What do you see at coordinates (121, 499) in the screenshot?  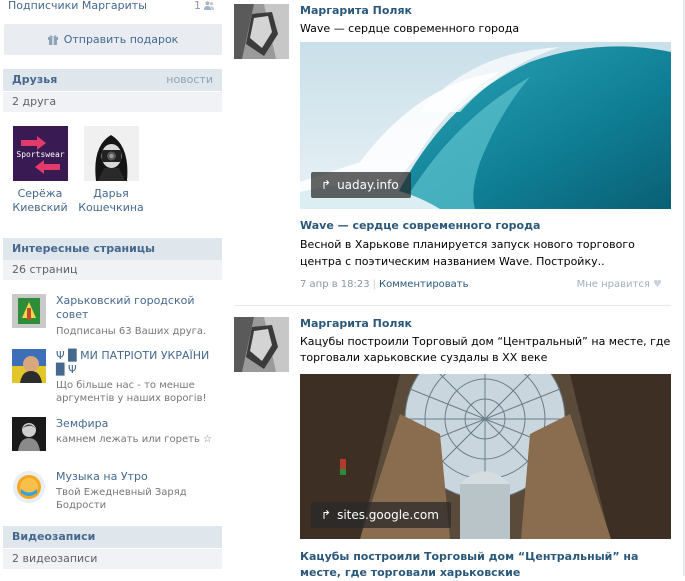 I see `page-desc: Твой Ежедневный Заряд Бодрости` at bounding box center [121, 499].